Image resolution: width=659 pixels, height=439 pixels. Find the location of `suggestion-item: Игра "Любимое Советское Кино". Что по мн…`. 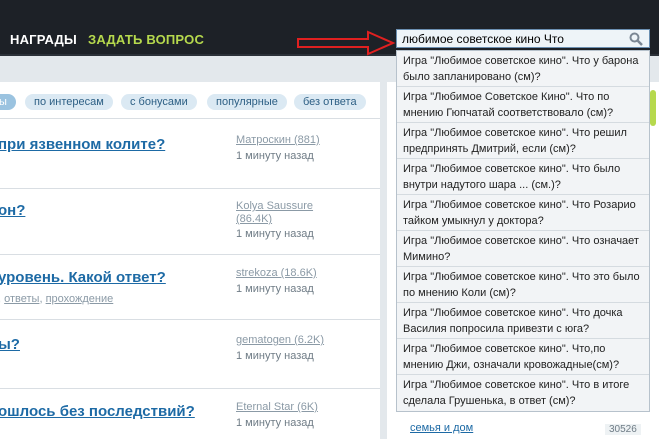

suggestion-item: Игра "Любимое Советское Кино". Что по мн… is located at coordinates (523, 105).